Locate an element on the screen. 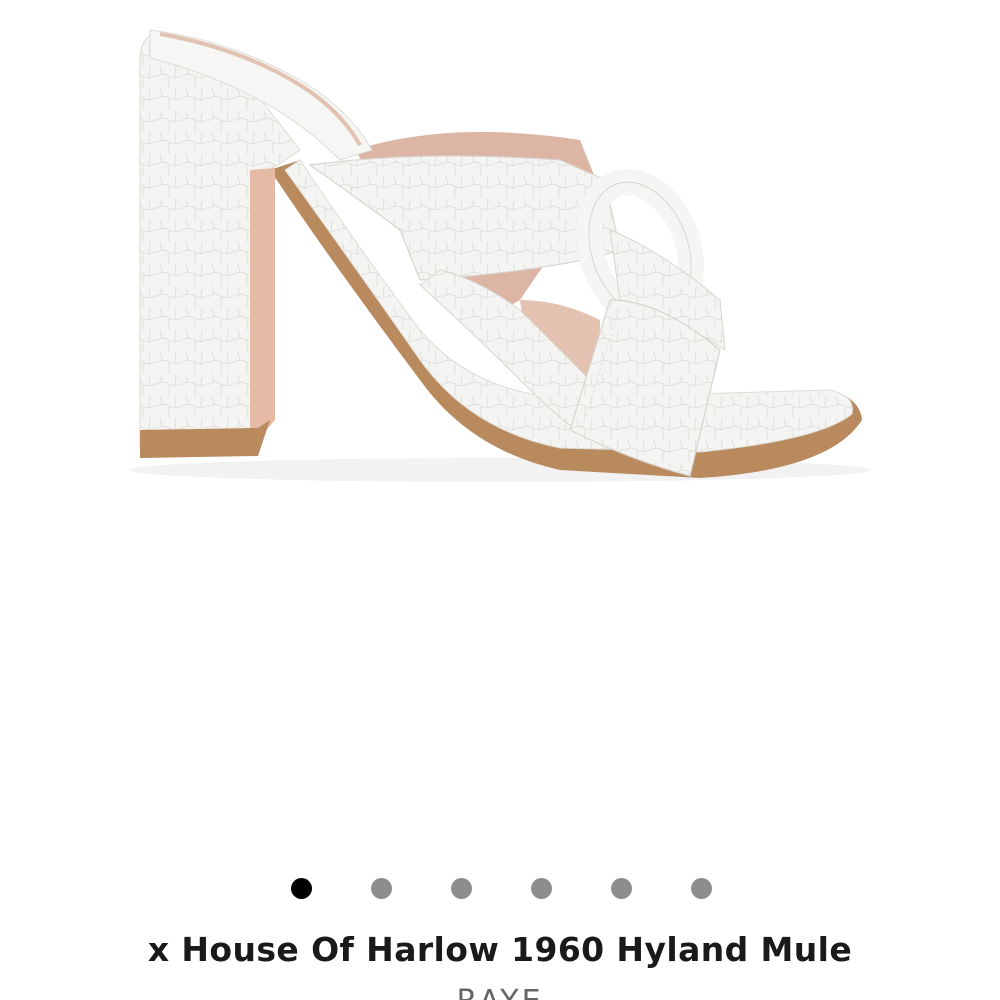 This screenshot has height=1000, width=1000. product-title: x House Of Harlow 1960 Hyland Mule is located at coordinates (500, 949).